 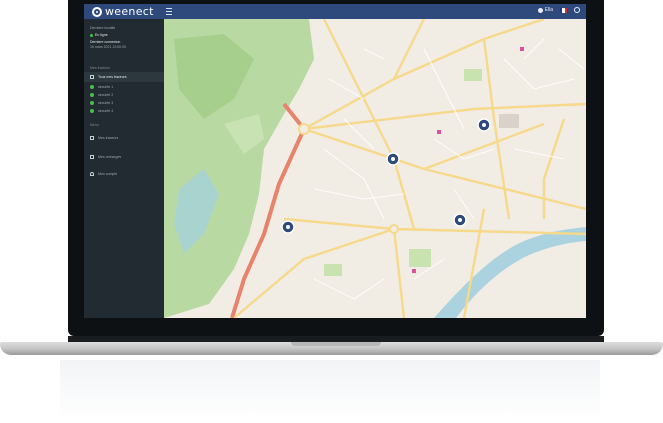 I want to click on language-flag-icon, so click(x=563, y=10).